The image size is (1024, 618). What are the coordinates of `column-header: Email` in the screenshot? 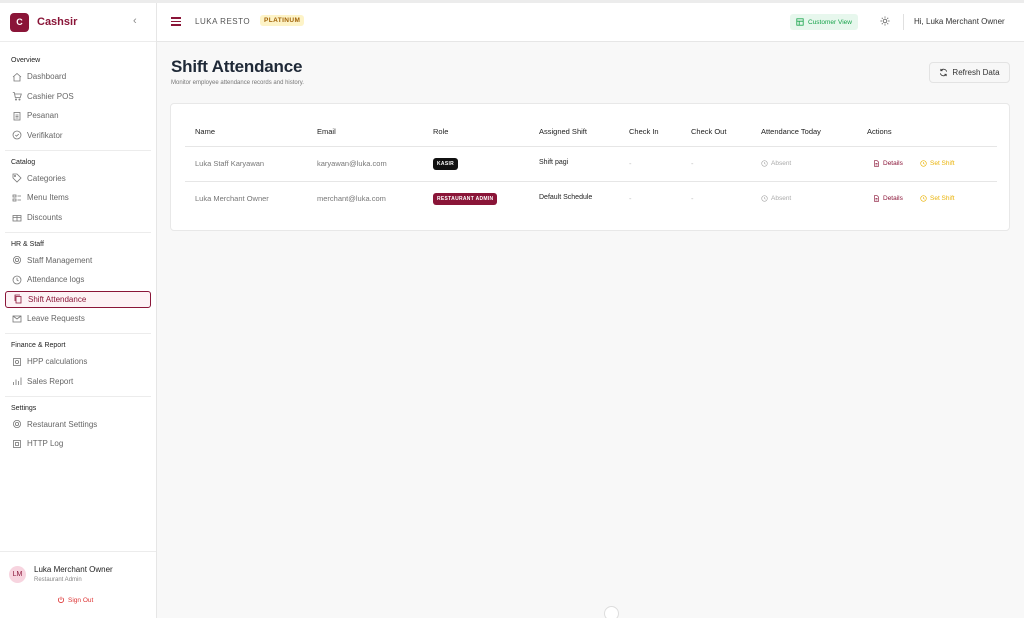 It's located at (326, 131).